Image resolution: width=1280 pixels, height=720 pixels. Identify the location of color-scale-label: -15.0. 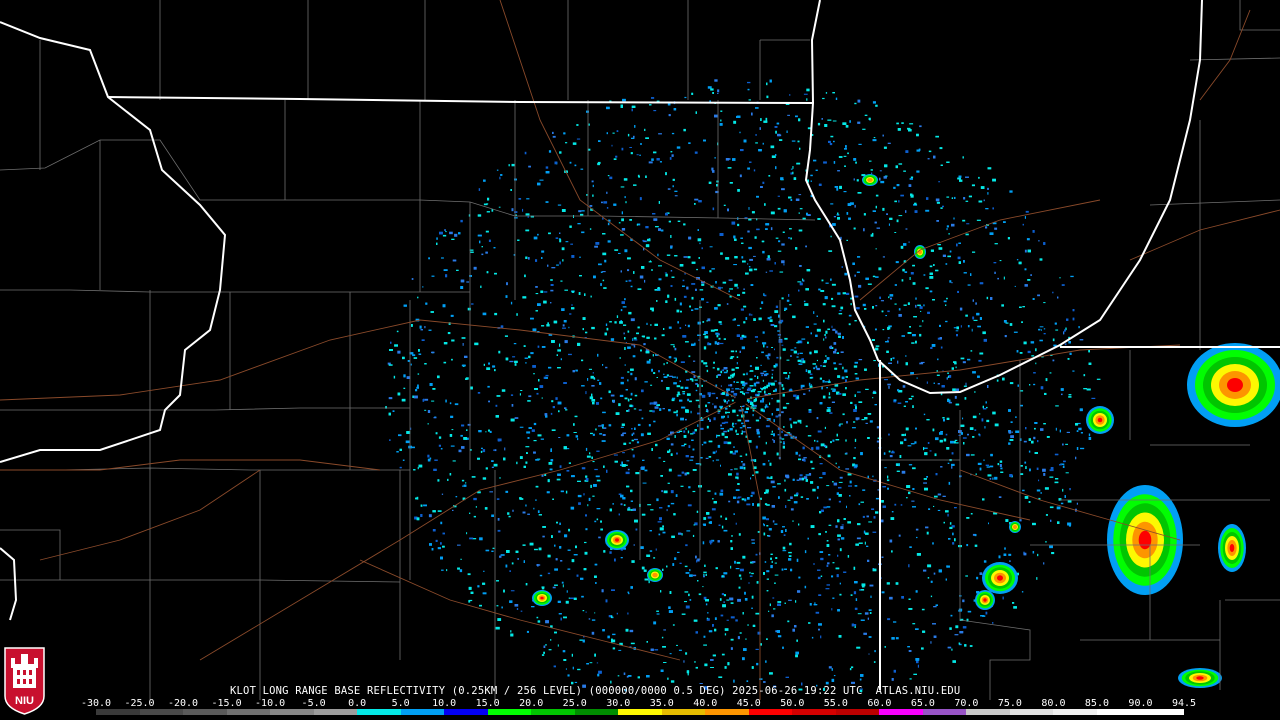
(226, 703).